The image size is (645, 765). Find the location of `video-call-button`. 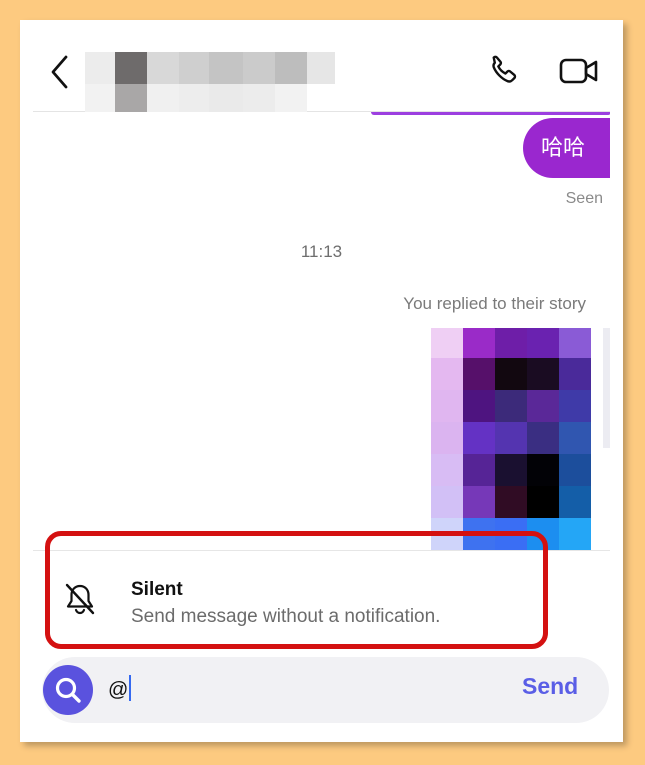

video-call-button is located at coordinates (579, 71).